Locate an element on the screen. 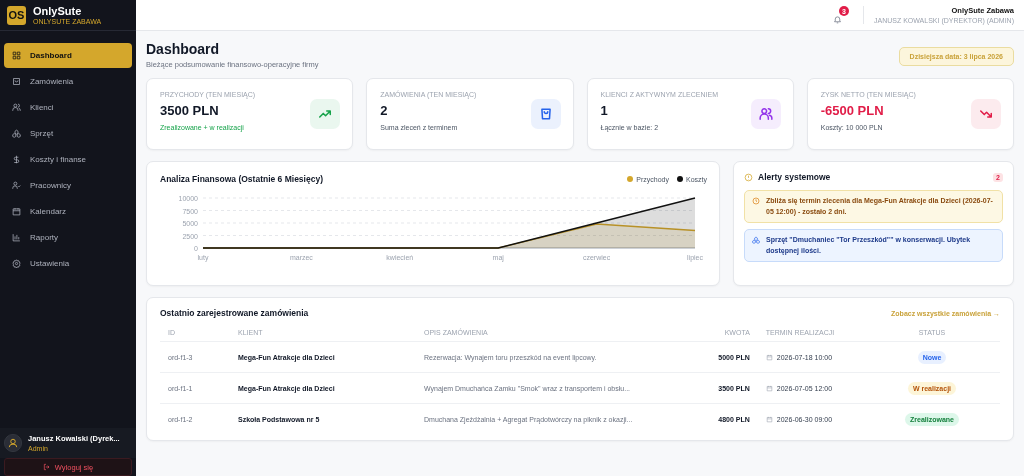 Image resolution: width=1024 pixels, height=476 pixels. alerts-title: Alerty systemowe is located at coordinates (794, 177).